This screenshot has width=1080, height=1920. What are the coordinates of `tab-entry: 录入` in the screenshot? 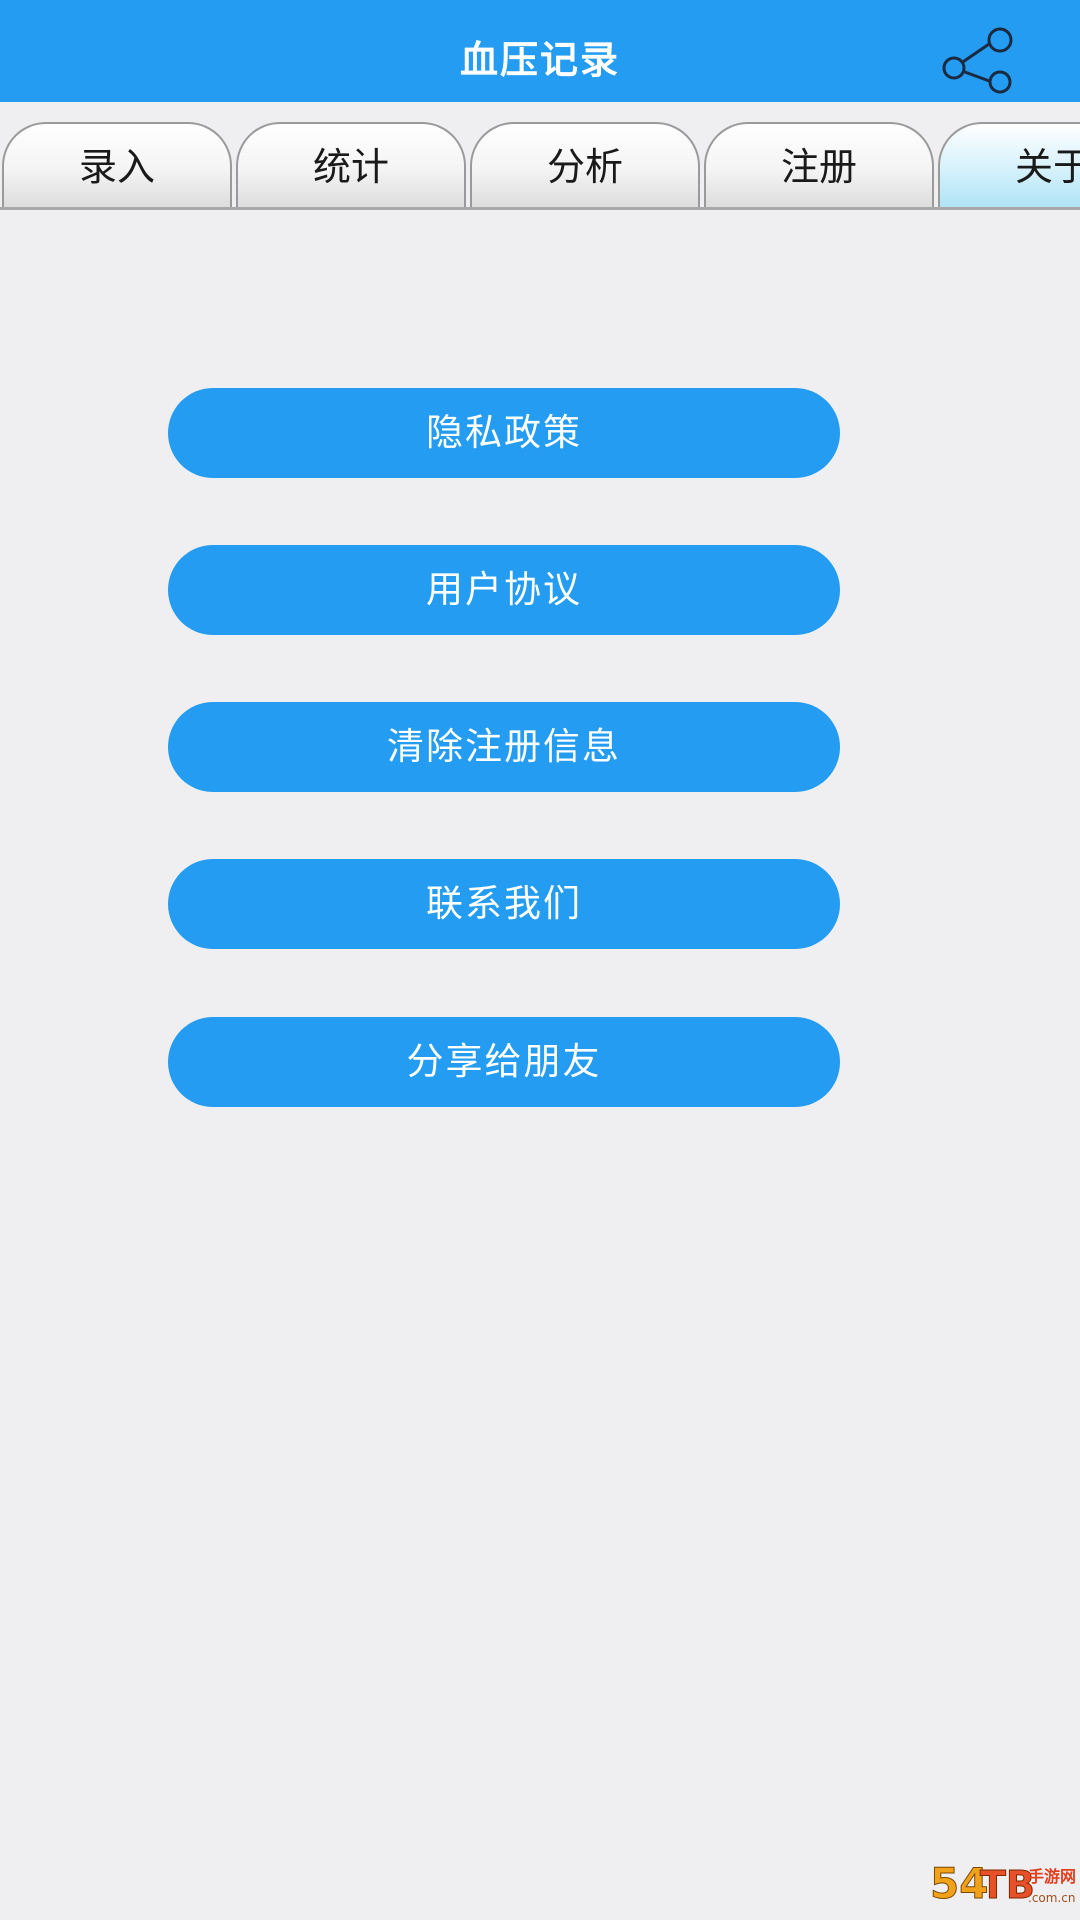 It's located at (117, 165).